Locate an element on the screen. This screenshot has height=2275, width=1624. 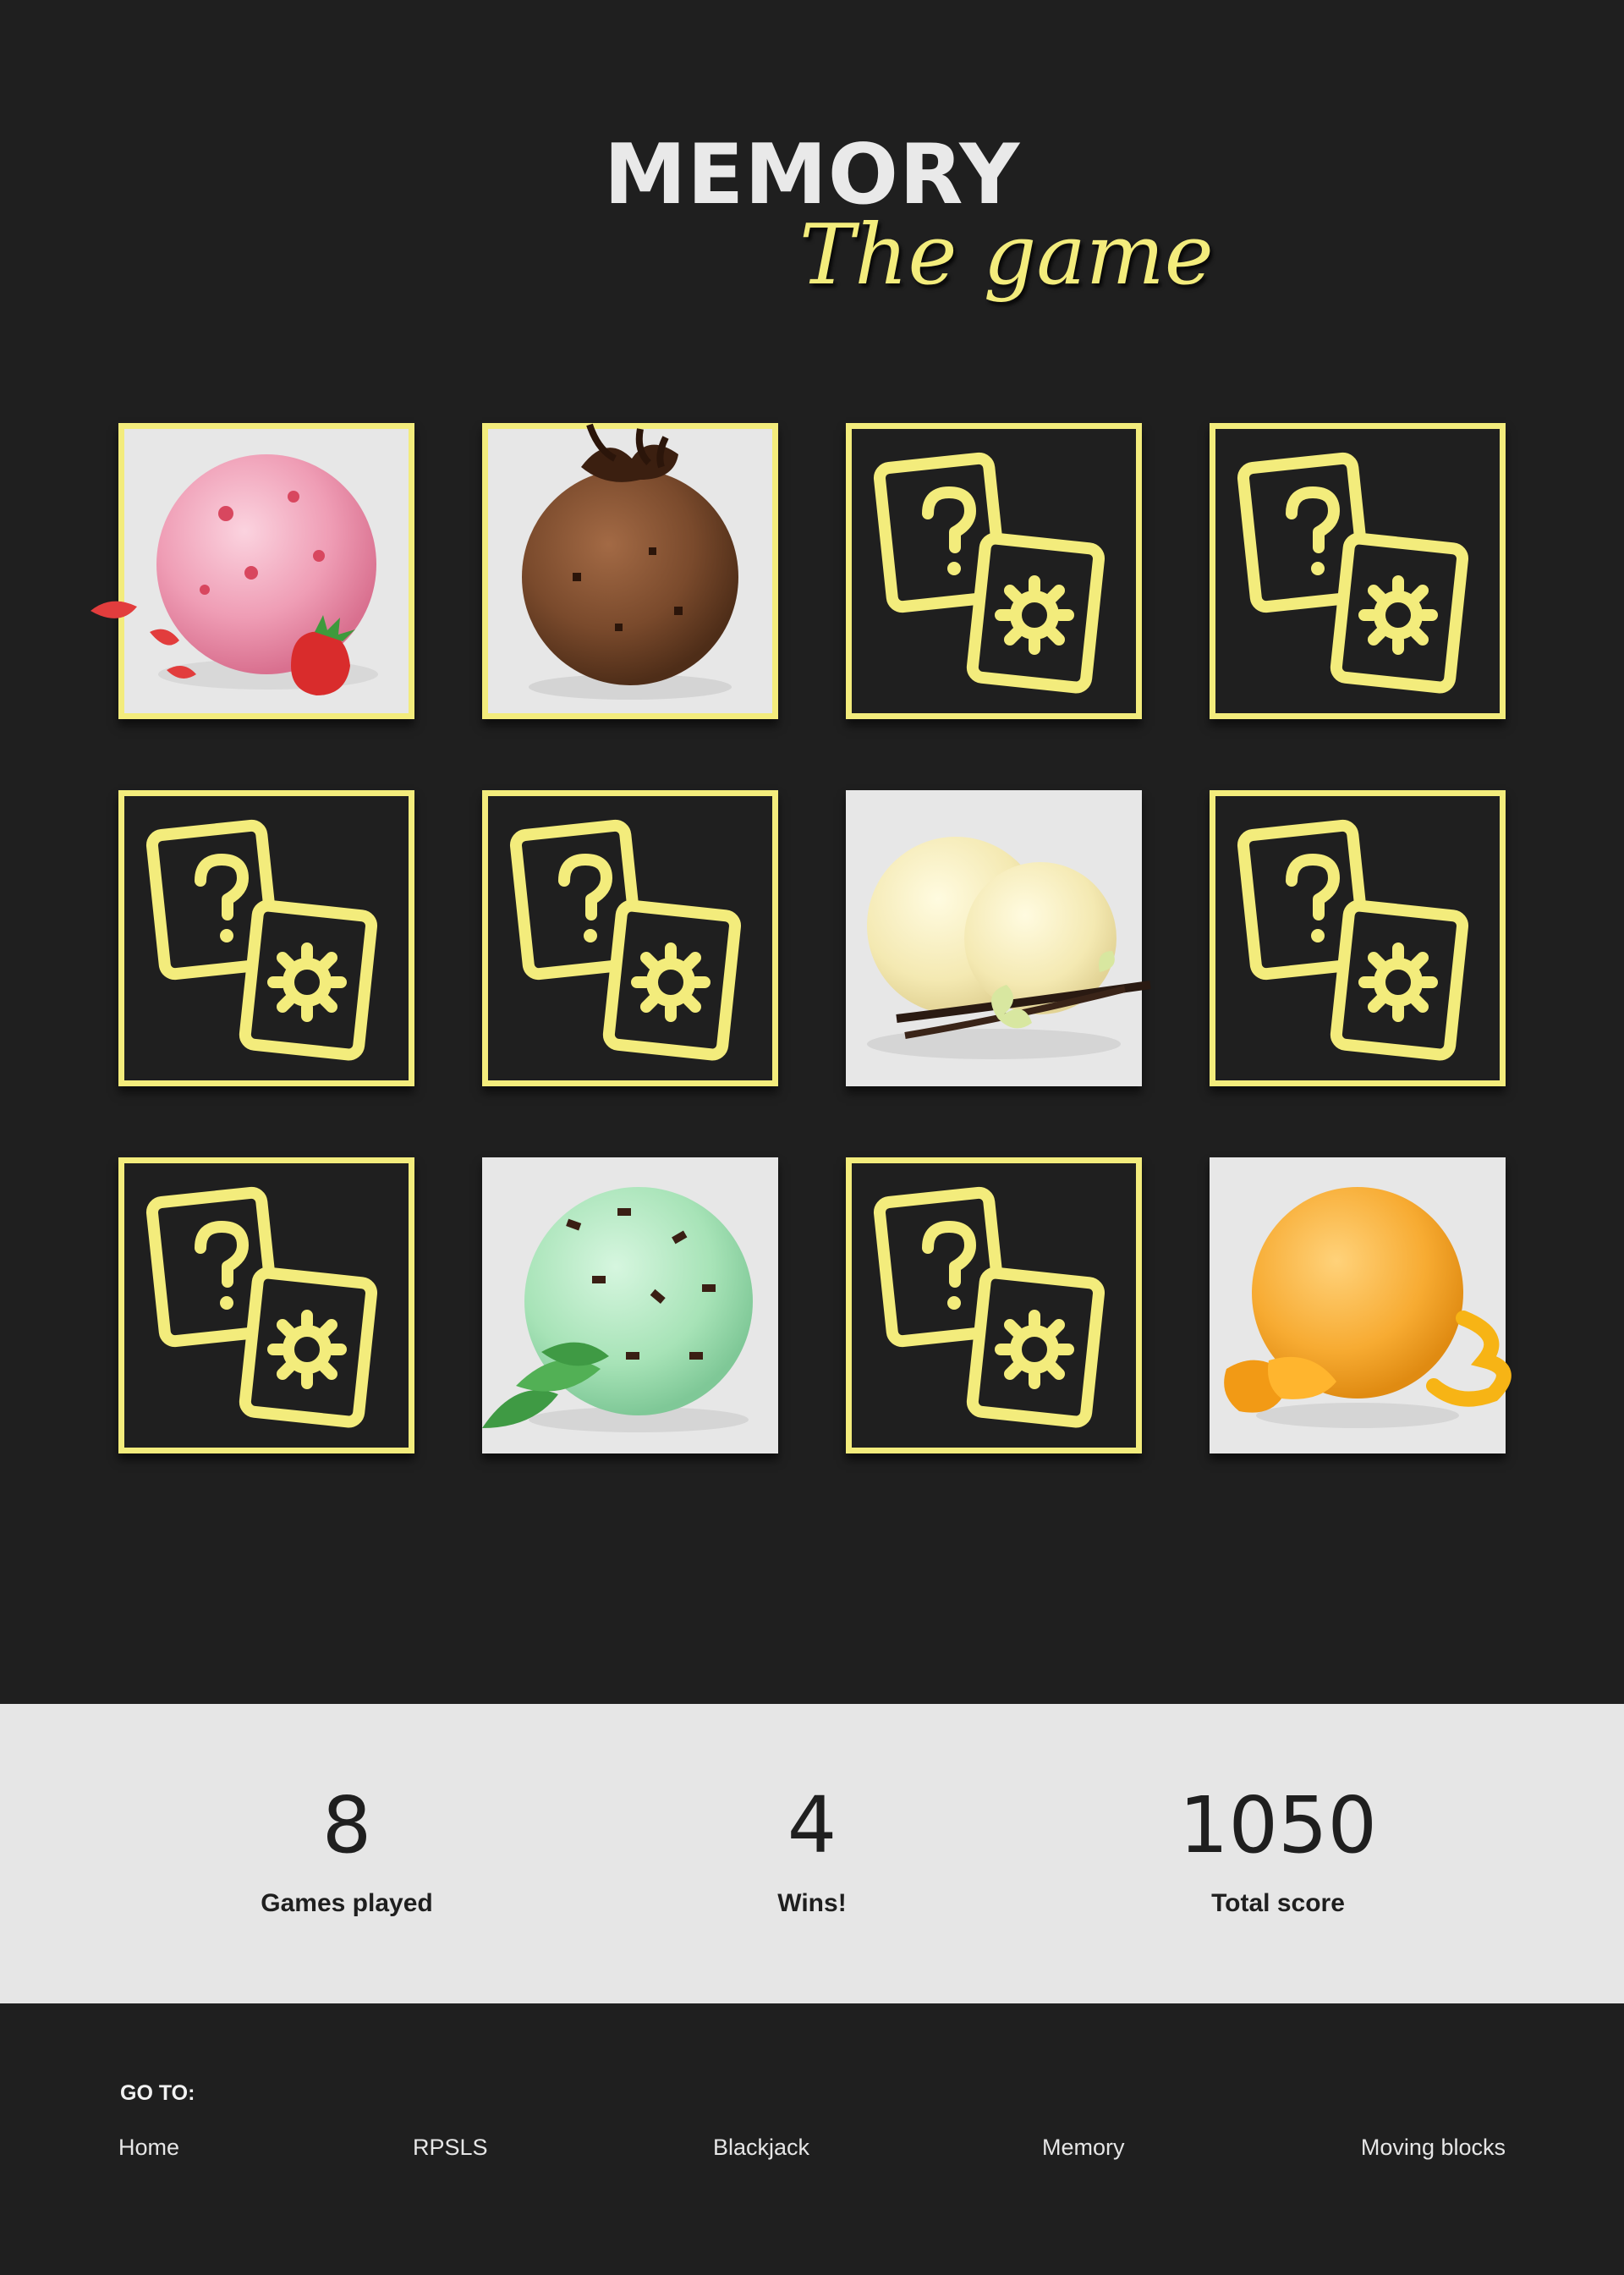
total-score-label: Total score is located at coordinates (1278, 1903).